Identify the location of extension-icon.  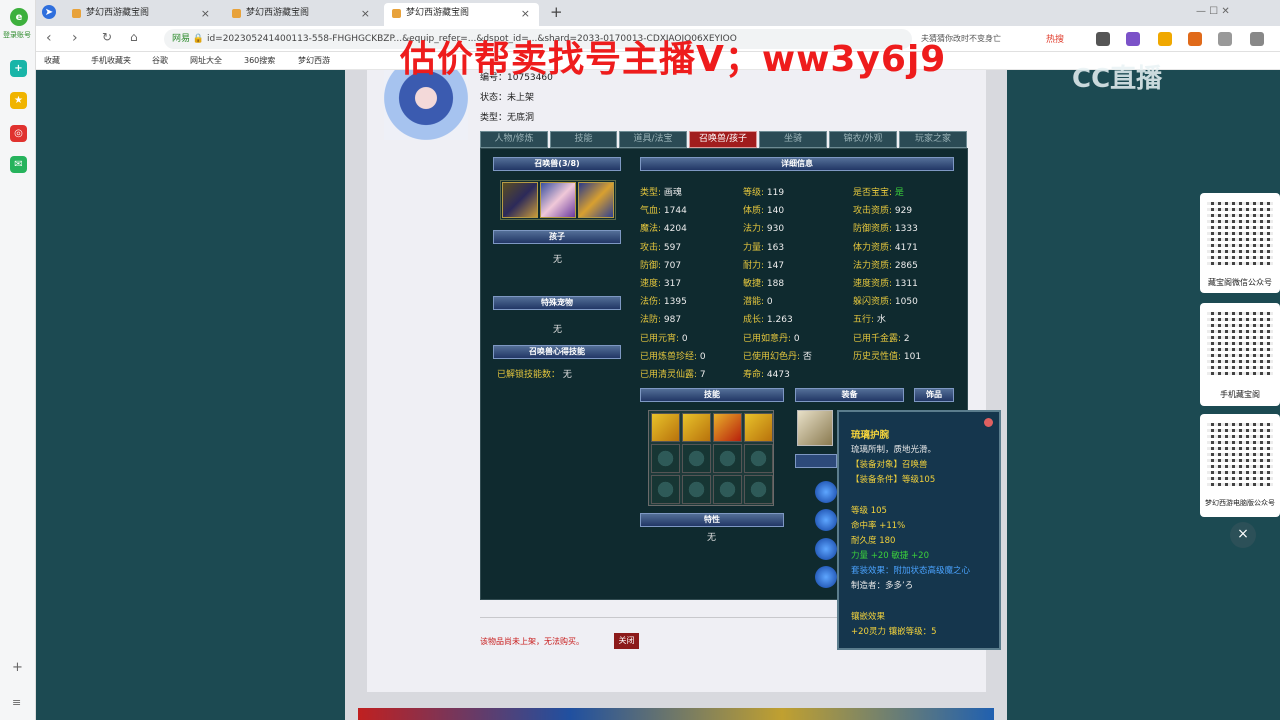
(1133, 39).